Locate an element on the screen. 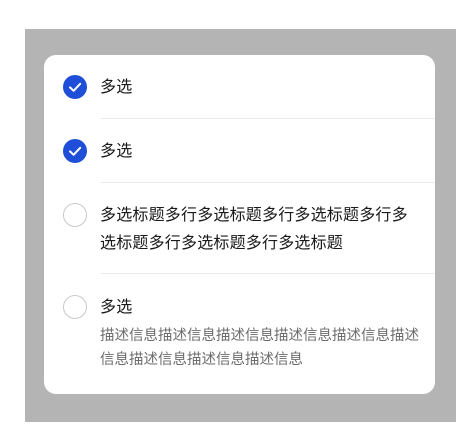  checkbox-option-2: 多选 is located at coordinates (239, 151).